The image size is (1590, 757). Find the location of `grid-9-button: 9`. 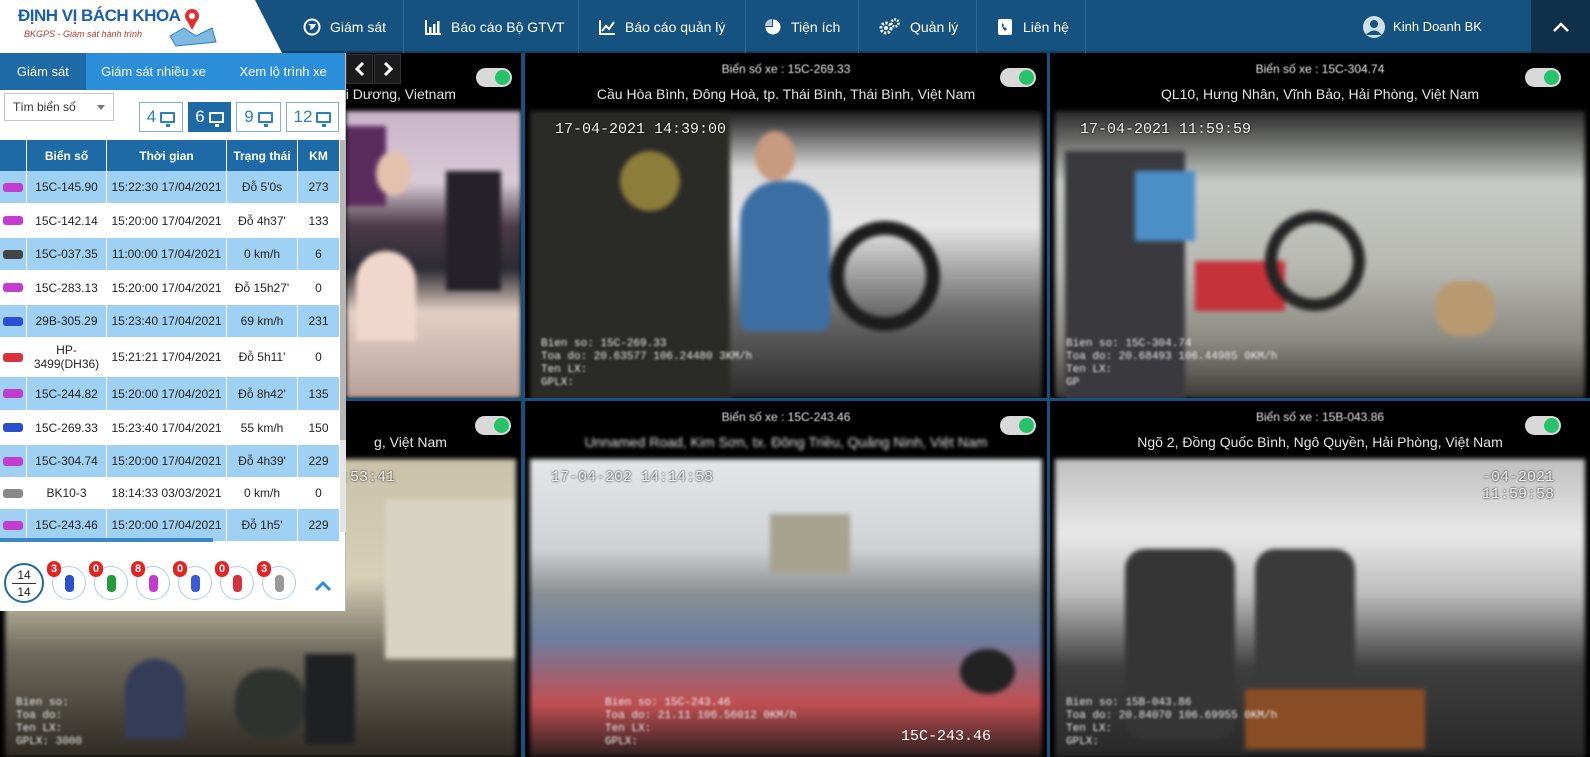

grid-9-button: 9 is located at coordinates (258, 117).